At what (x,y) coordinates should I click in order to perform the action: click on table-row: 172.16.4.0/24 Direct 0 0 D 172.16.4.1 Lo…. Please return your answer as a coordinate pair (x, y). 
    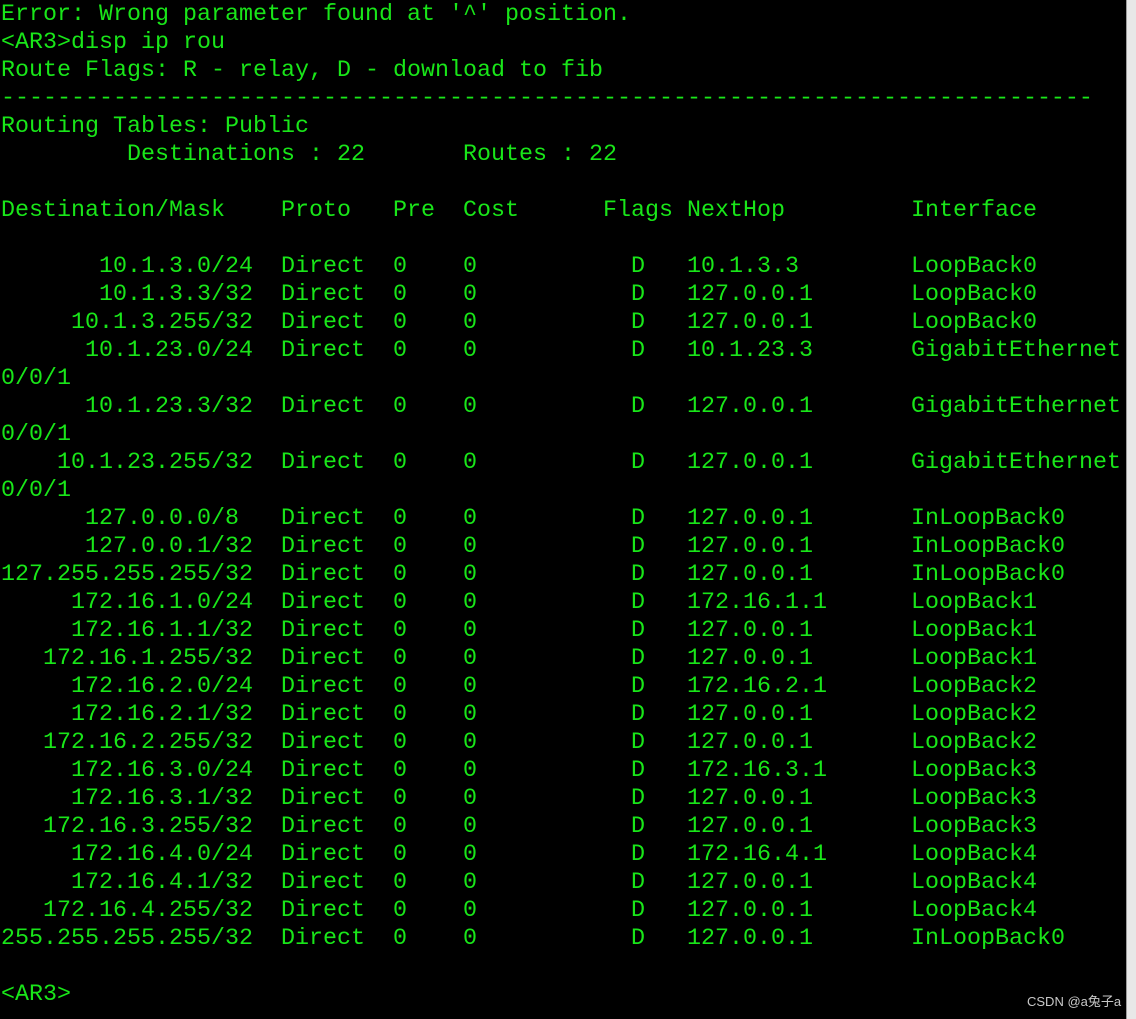
    Looking at the image, I should click on (562, 855).